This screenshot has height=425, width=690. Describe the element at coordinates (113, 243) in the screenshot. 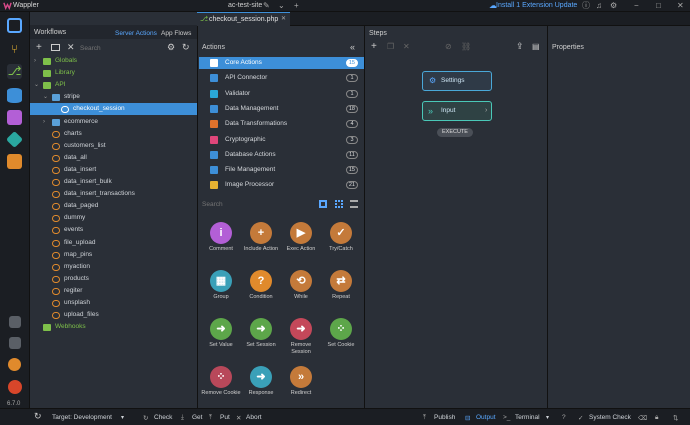

I see `tree-item: file_upload` at that location.